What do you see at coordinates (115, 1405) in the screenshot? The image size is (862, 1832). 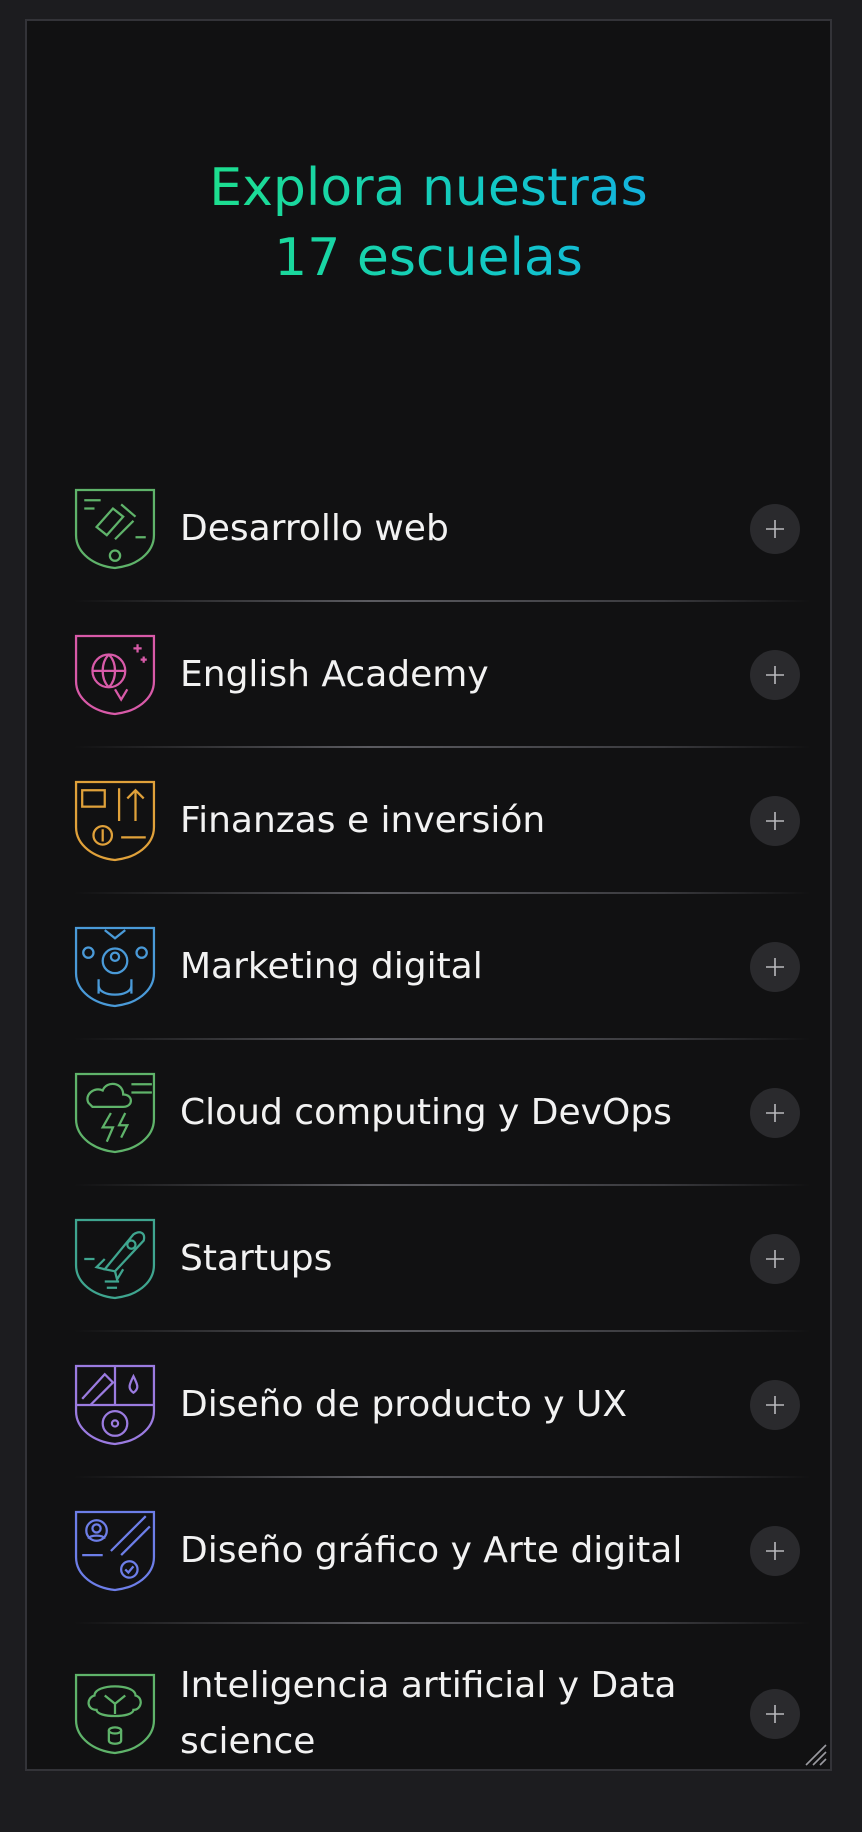 I see `design-shield-icon` at bounding box center [115, 1405].